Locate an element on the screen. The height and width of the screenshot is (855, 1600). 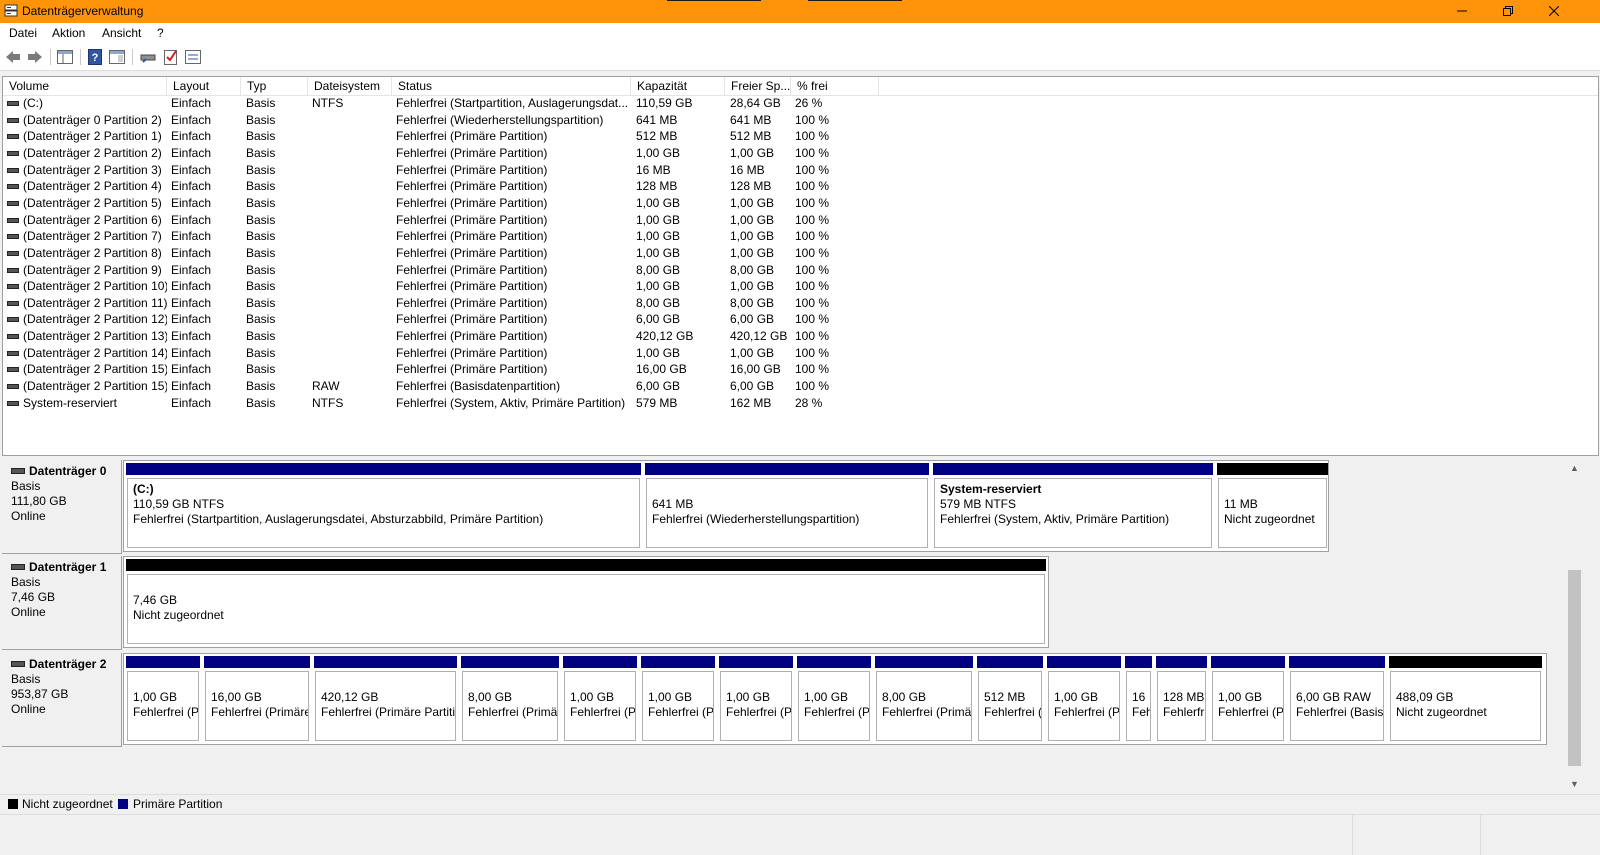
partition-size: 1,00 GB is located at coordinates (1076, 697).